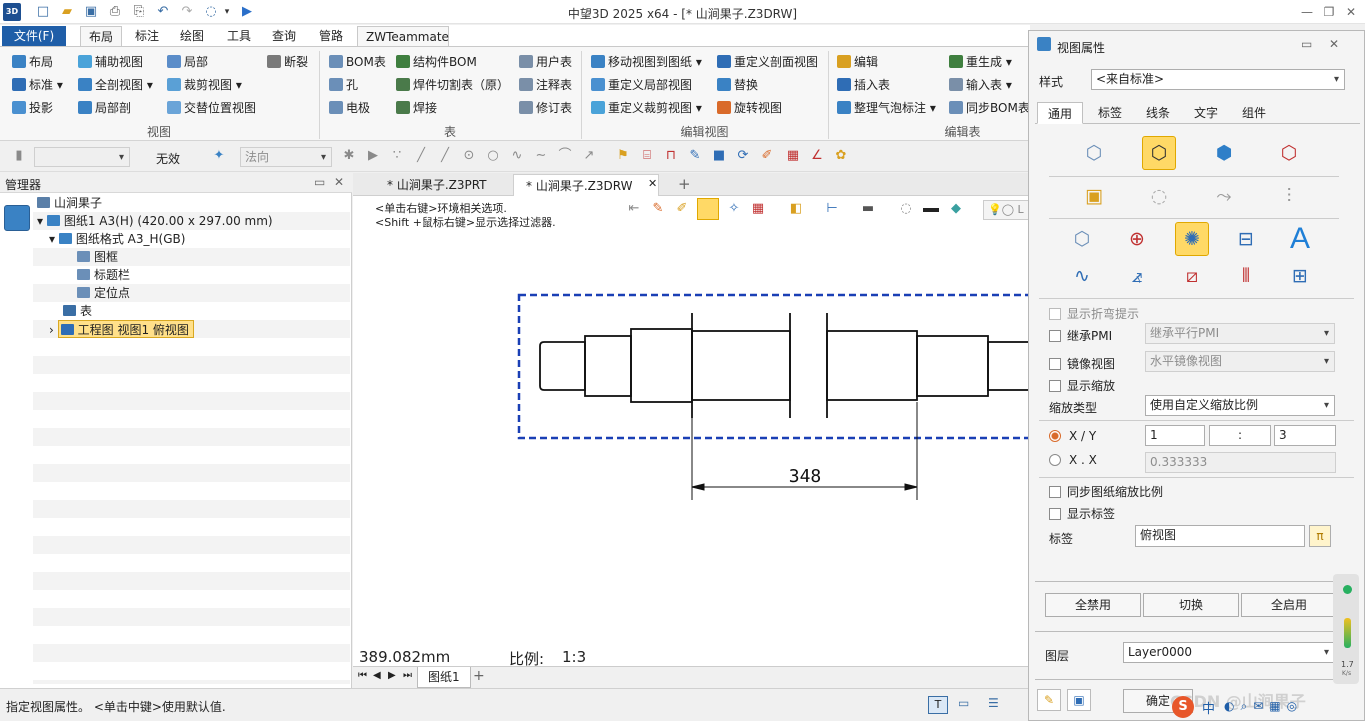  What do you see at coordinates (967, 704) in the screenshot?
I see `monitor-icon: ▭` at bounding box center [967, 704].